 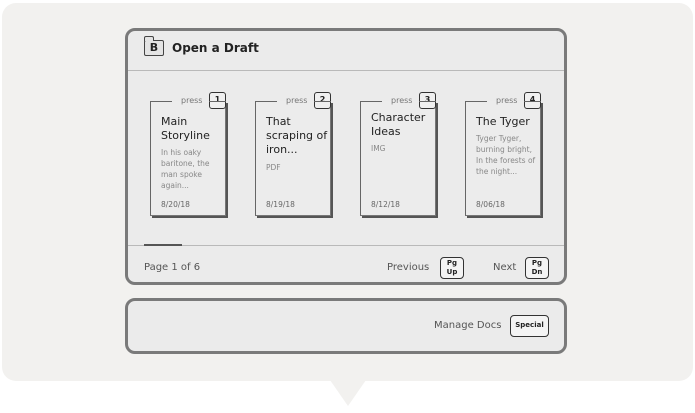 What do you see at coordinates (467, 325) in the screenshot?
I see `manage-docs-label: Manage Docs` at bounding box center [467, 325].